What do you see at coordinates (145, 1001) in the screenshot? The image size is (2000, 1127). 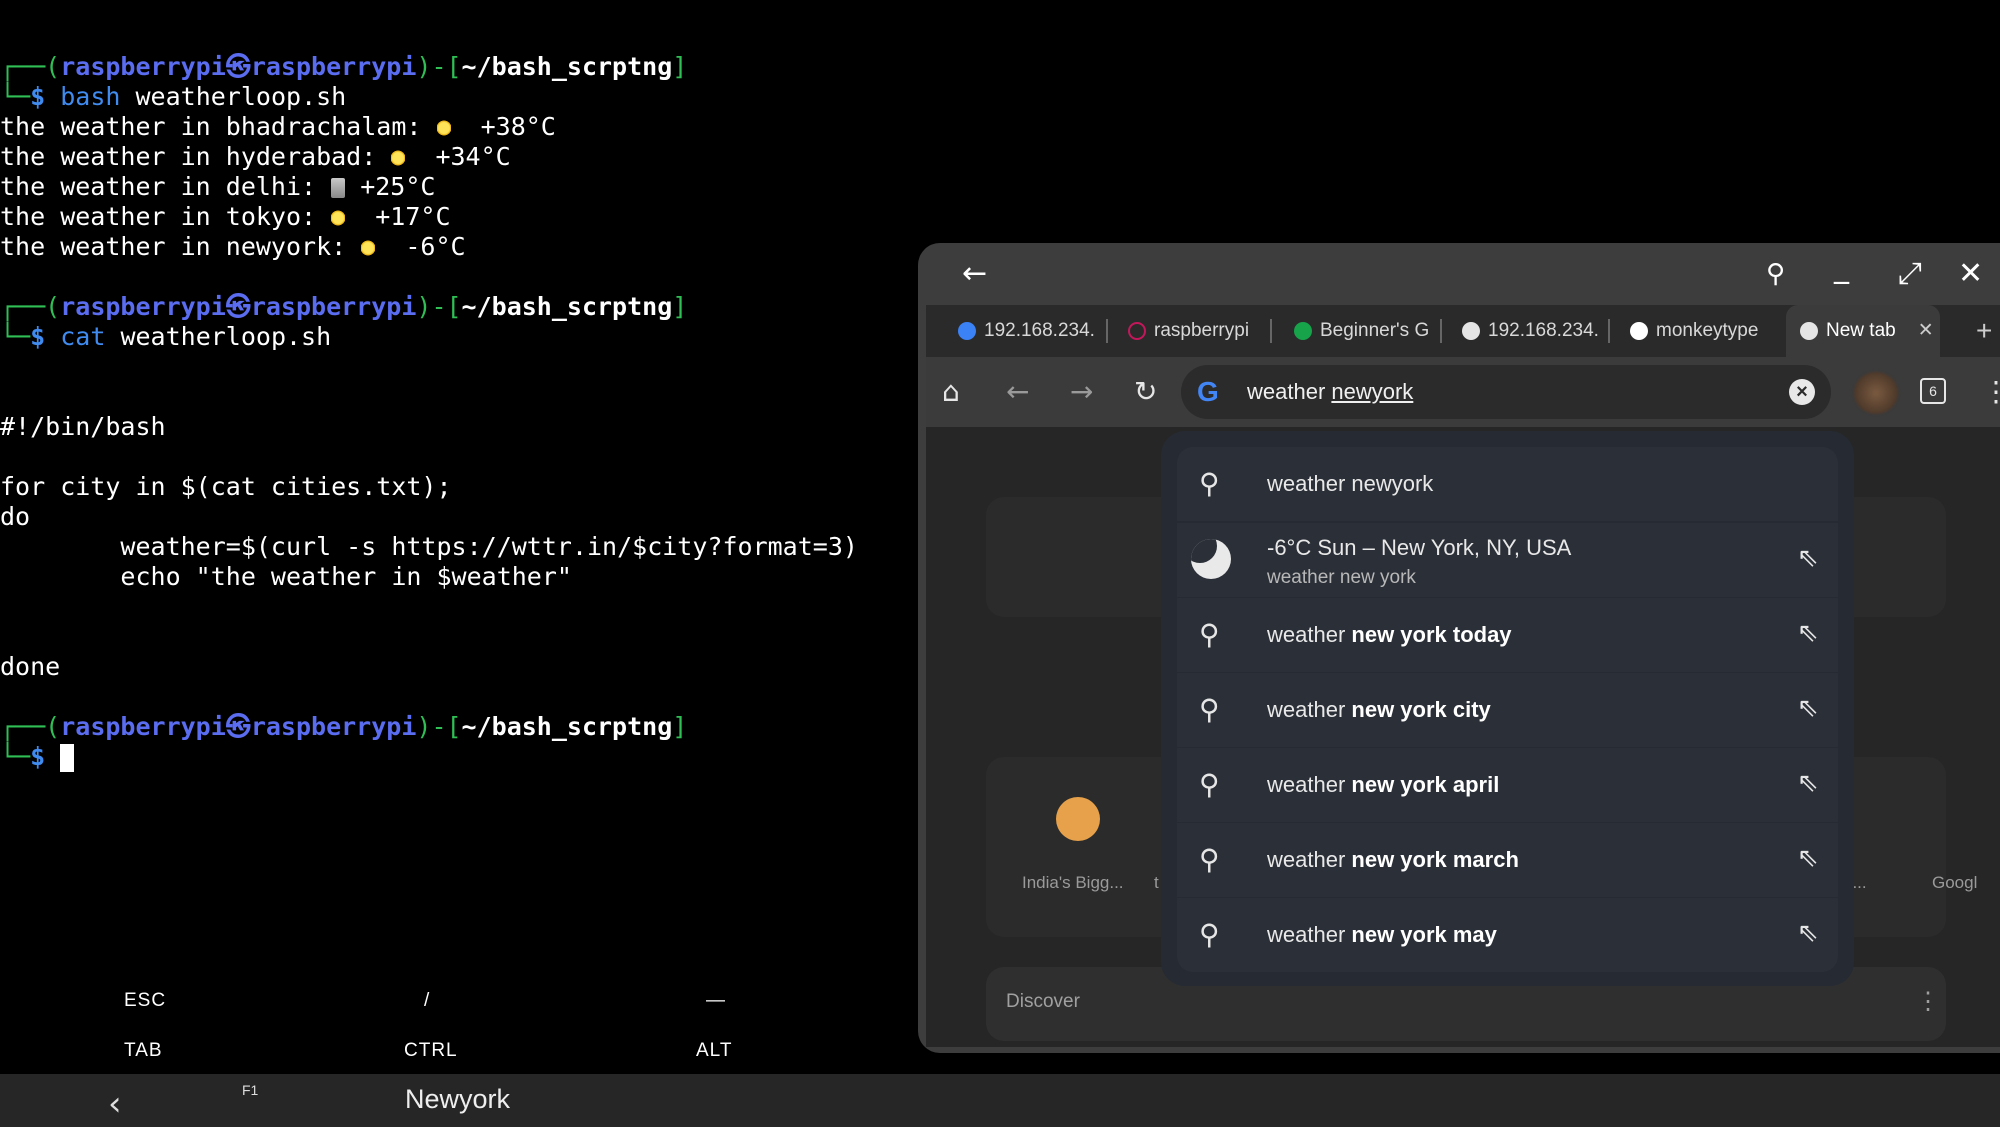 I see `esc-key: ESC` at bounding box center [145, 1001].